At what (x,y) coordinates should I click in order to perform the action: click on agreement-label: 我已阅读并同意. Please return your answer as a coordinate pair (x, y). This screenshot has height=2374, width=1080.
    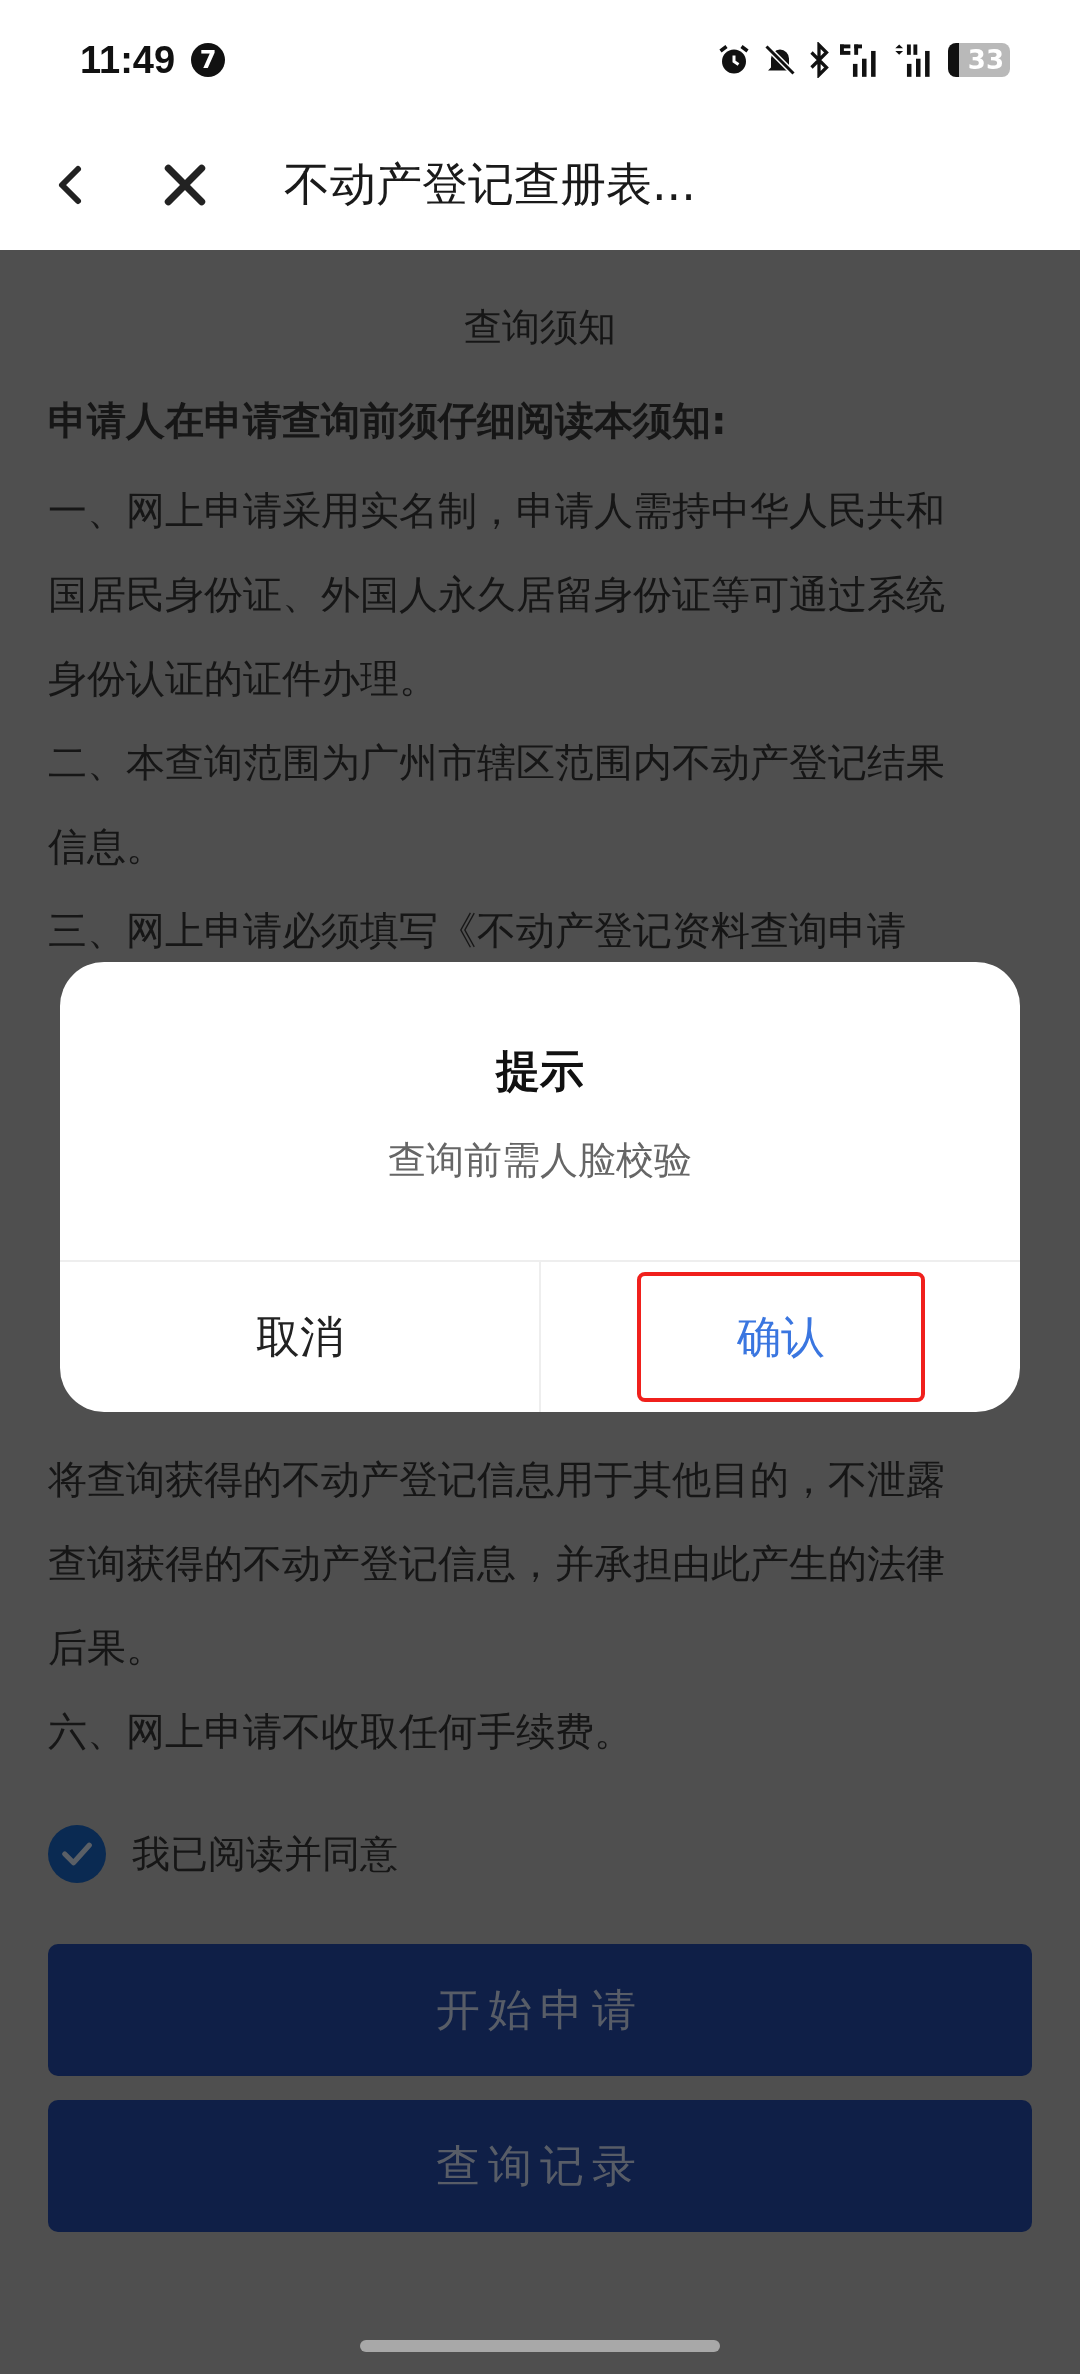
    Looking at the image, I should click on (265, 1854).